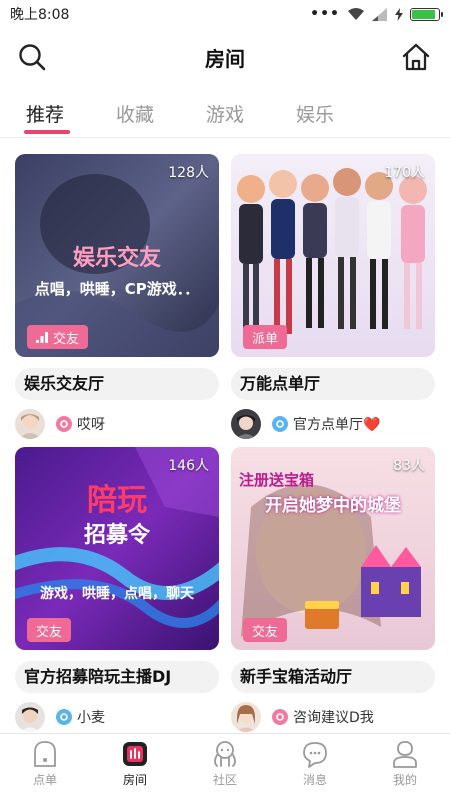 The height and width of the screenshot is (800, 450). I want to click on battery-icon, so click(426, 14).